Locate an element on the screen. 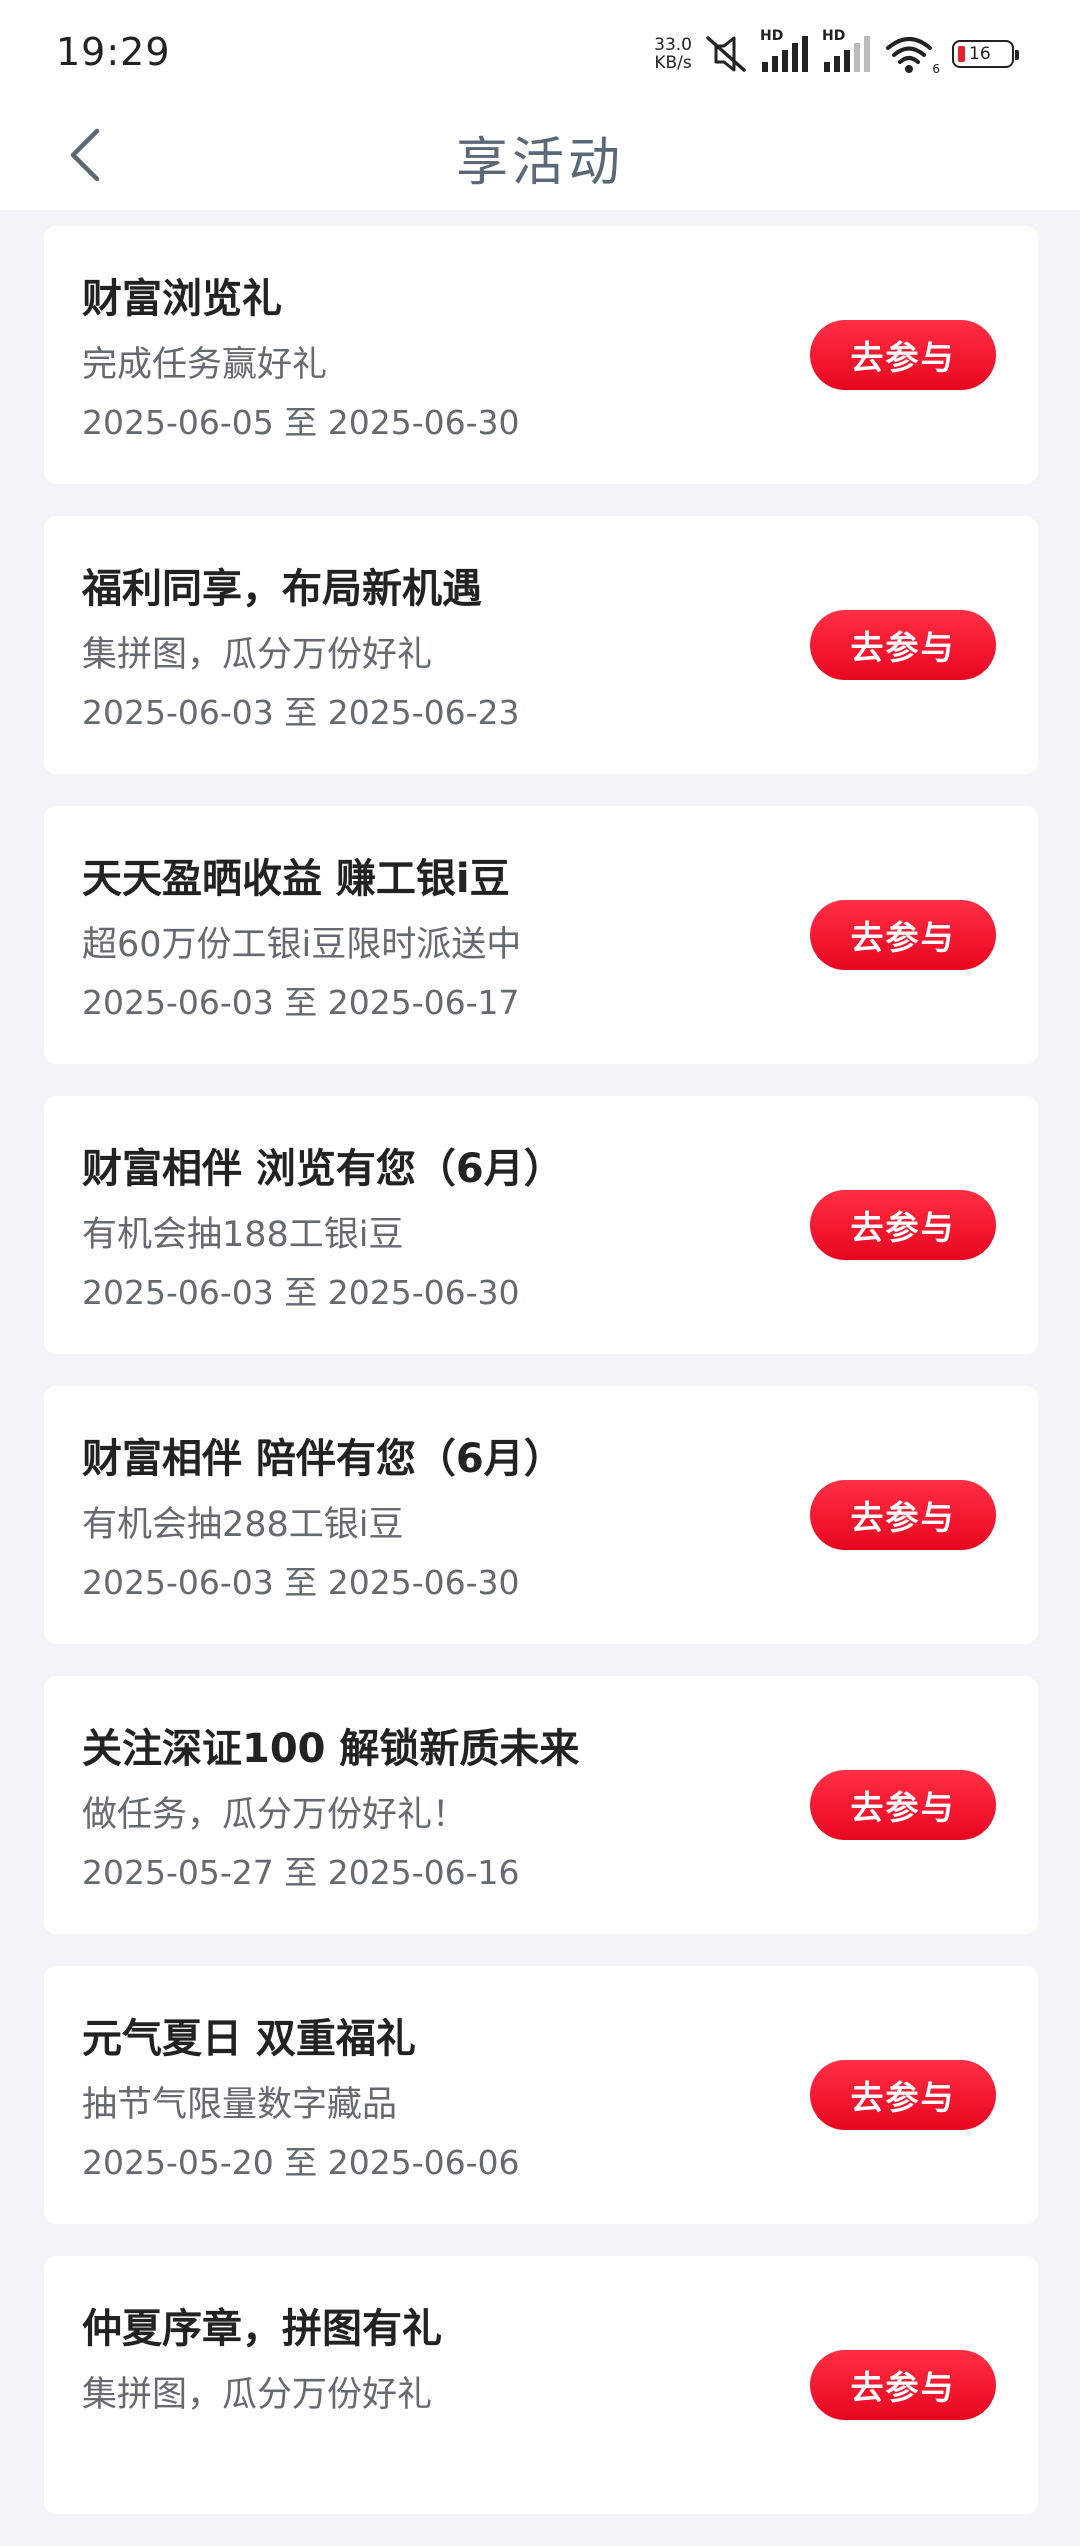 The height and width of the screenshot is (2546, 1080). activity-title: 仲夏序章，拼图有礼 is located at coordinates (262, 2329).